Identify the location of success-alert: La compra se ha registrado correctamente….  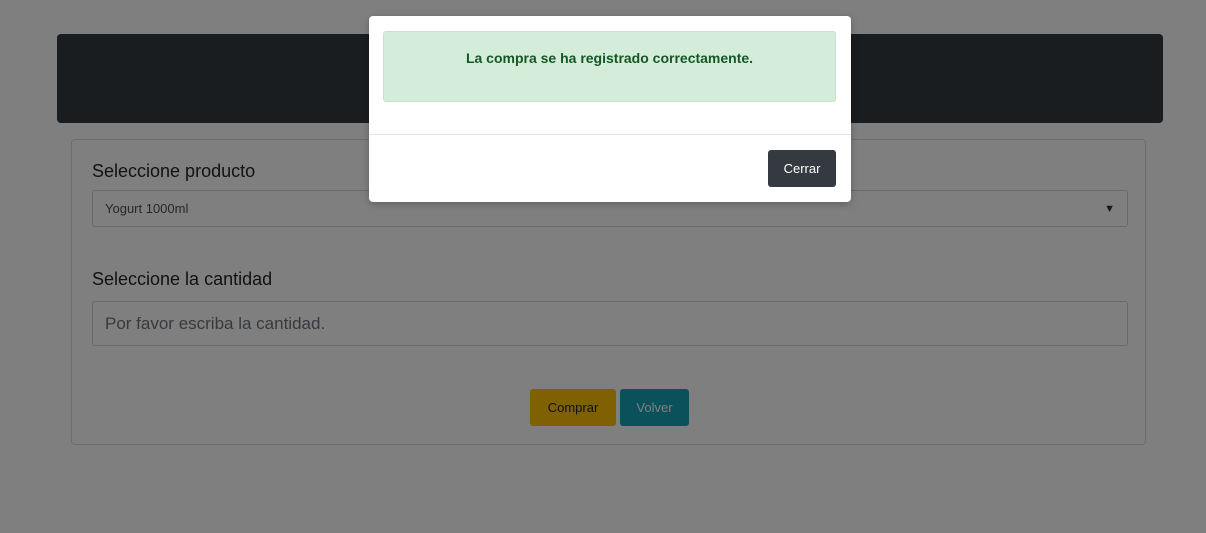
(609, 66).